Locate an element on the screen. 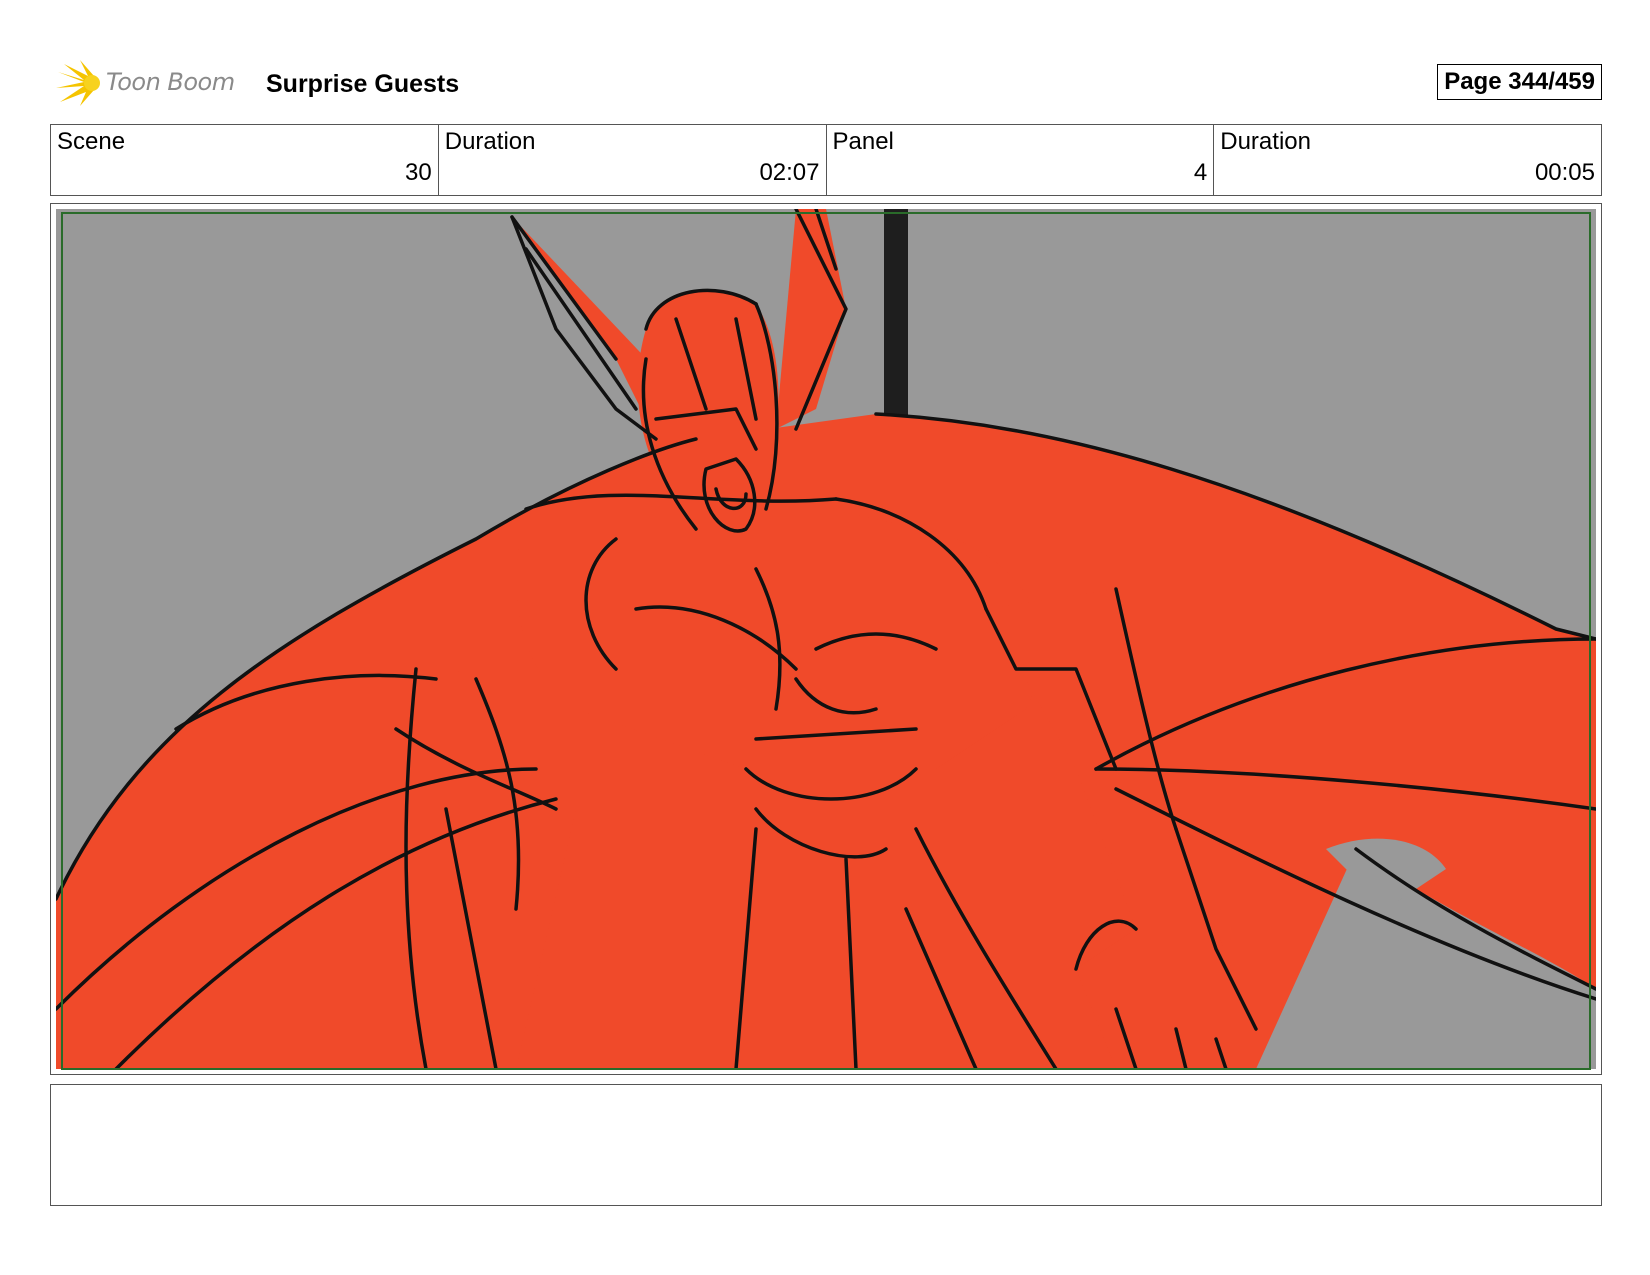  panel-duration-label: Duration is located at coordinates (1265, 141).